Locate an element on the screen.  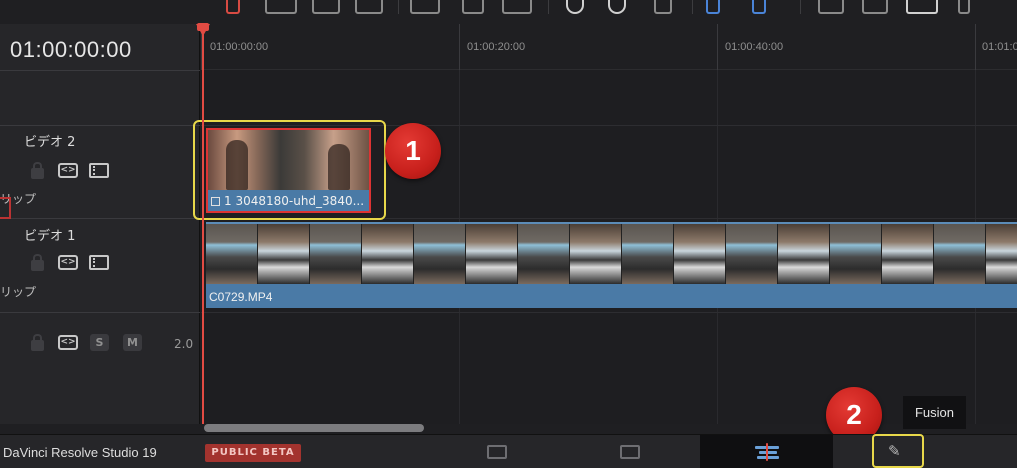
edit-toolbar is located at coordinates (508, 12).